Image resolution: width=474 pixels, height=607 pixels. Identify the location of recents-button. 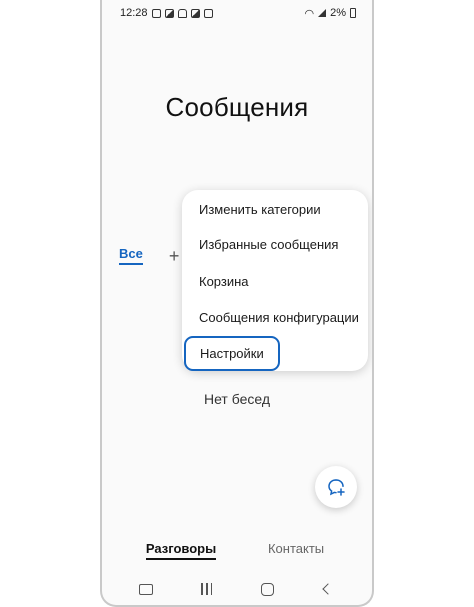
(207, 589).